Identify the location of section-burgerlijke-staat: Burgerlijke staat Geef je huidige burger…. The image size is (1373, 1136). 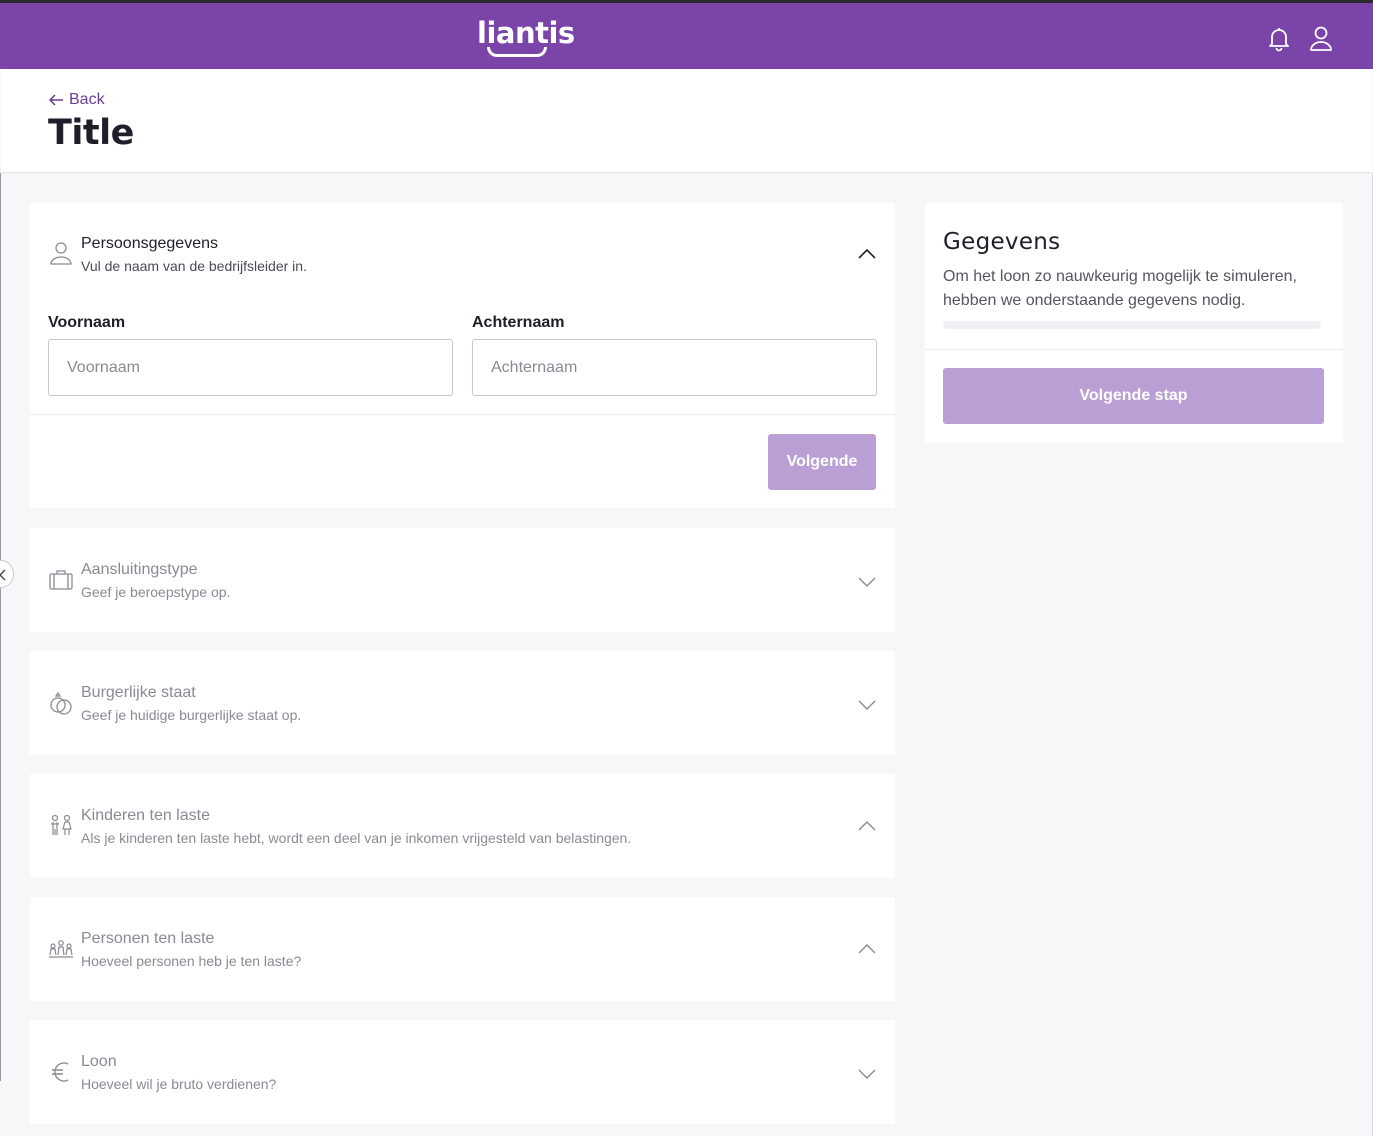
(462, 703).